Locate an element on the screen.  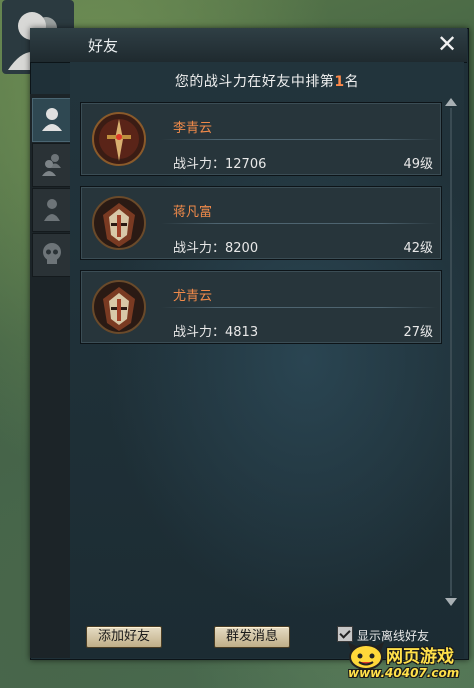
person-dark-icon is located at coordinates (52, 210).